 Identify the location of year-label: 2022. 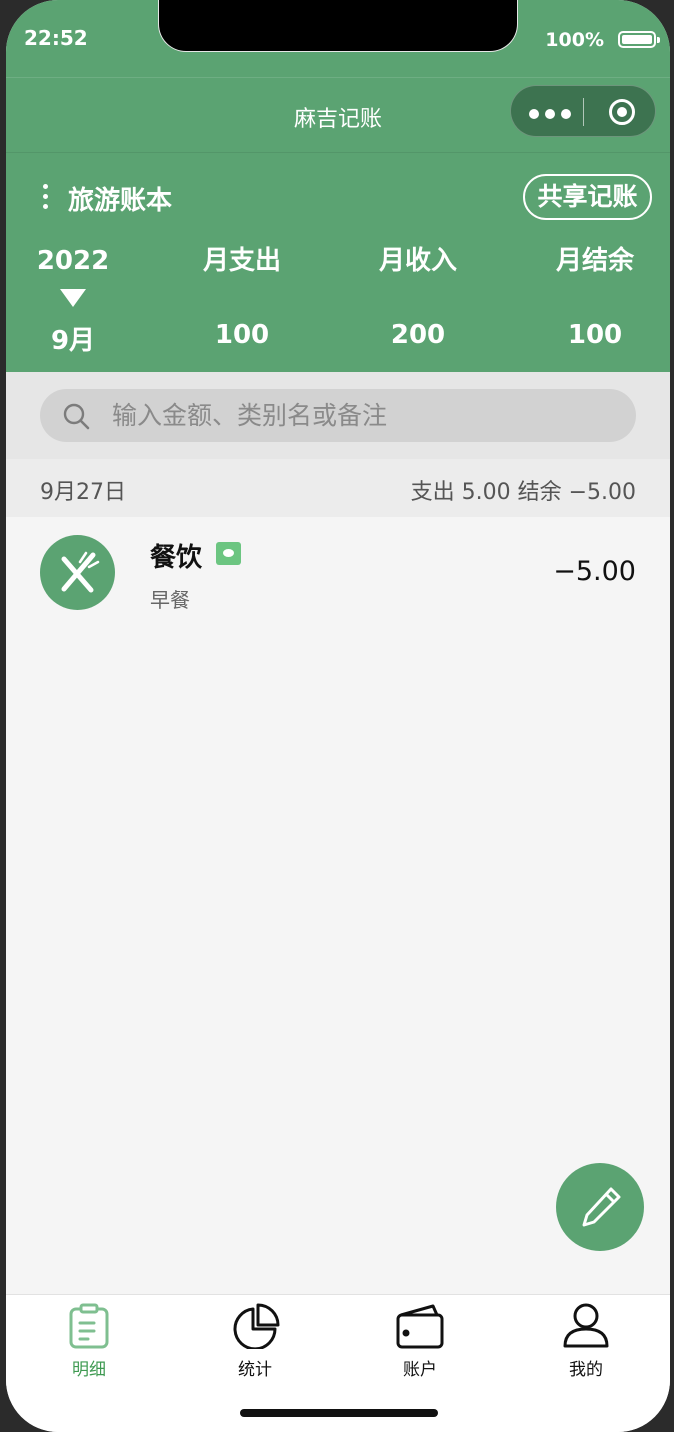
(73, 261).